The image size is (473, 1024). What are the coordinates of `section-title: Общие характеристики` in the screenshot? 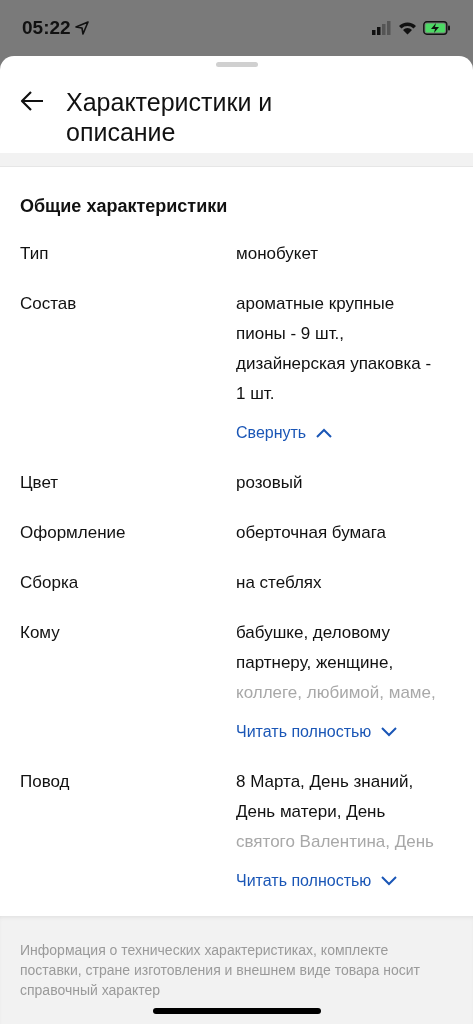 It's located at (124, 206).